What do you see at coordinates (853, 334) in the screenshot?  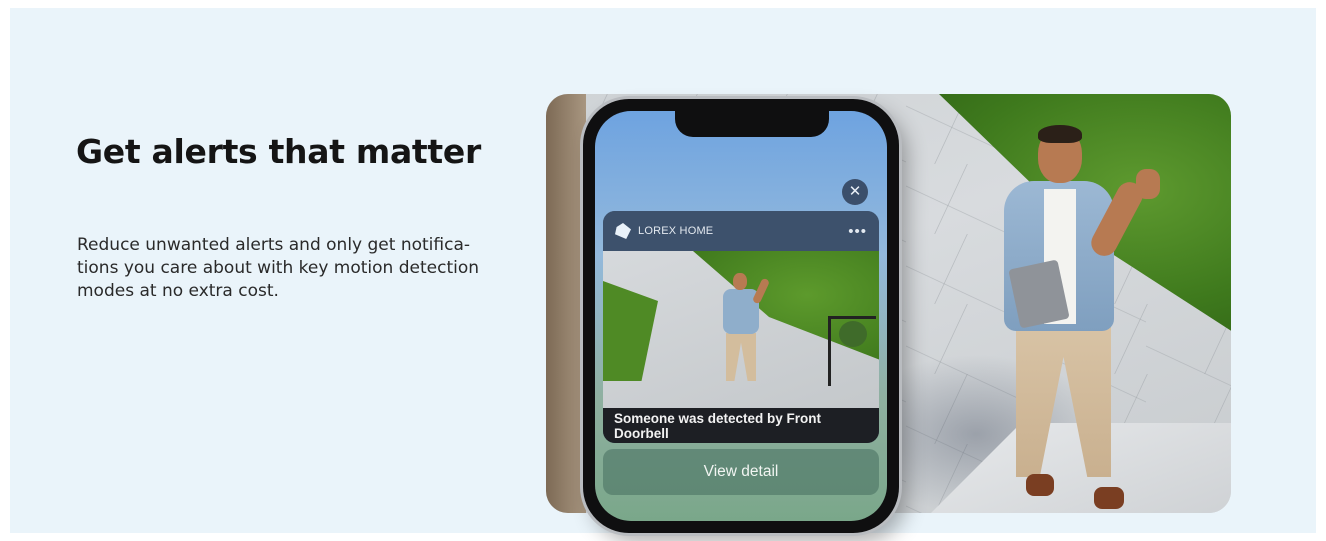 I see `snapshot-plant` at bounding box center [853, 334].